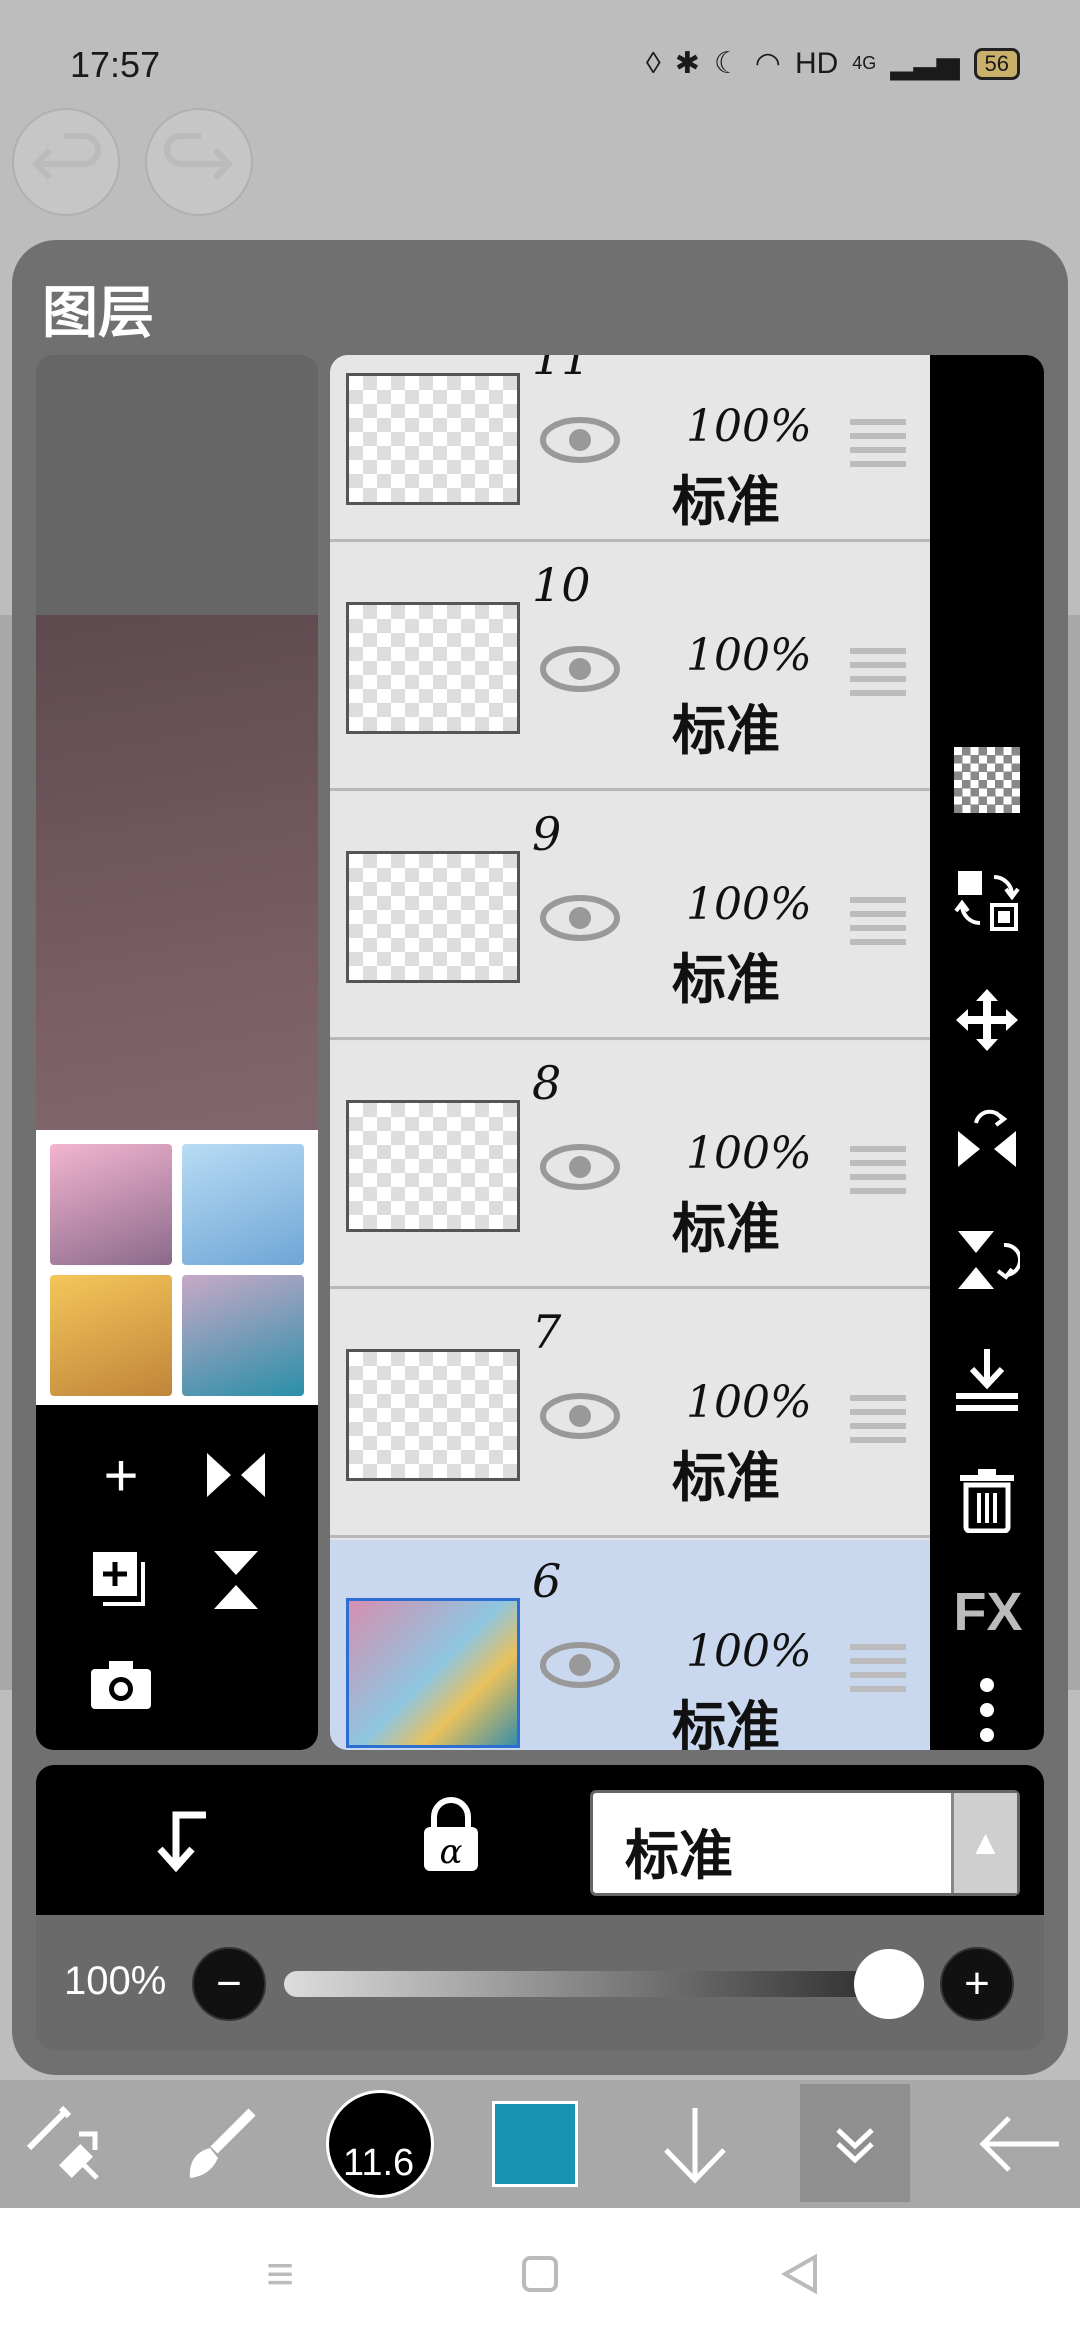 The width and height of the screenshot is (1080, 2340). I want to click on alarm-icon: ◊, so click(653, 63).